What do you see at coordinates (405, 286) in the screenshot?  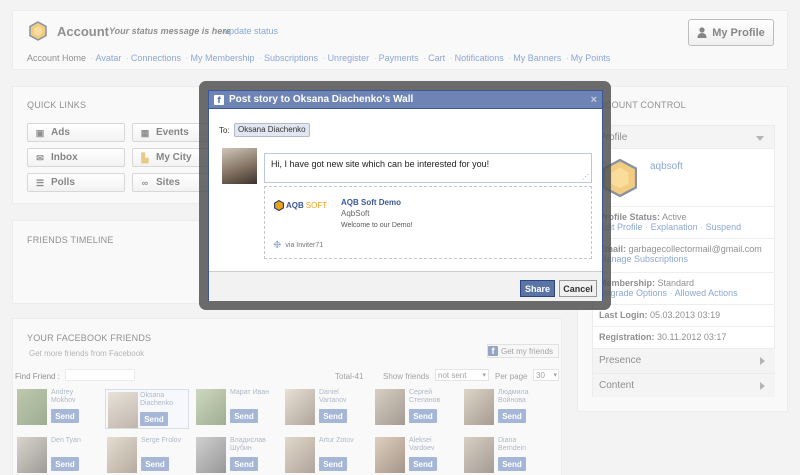 I see `dialog-footer: Share Cancel` at bounding box center [405, 286].